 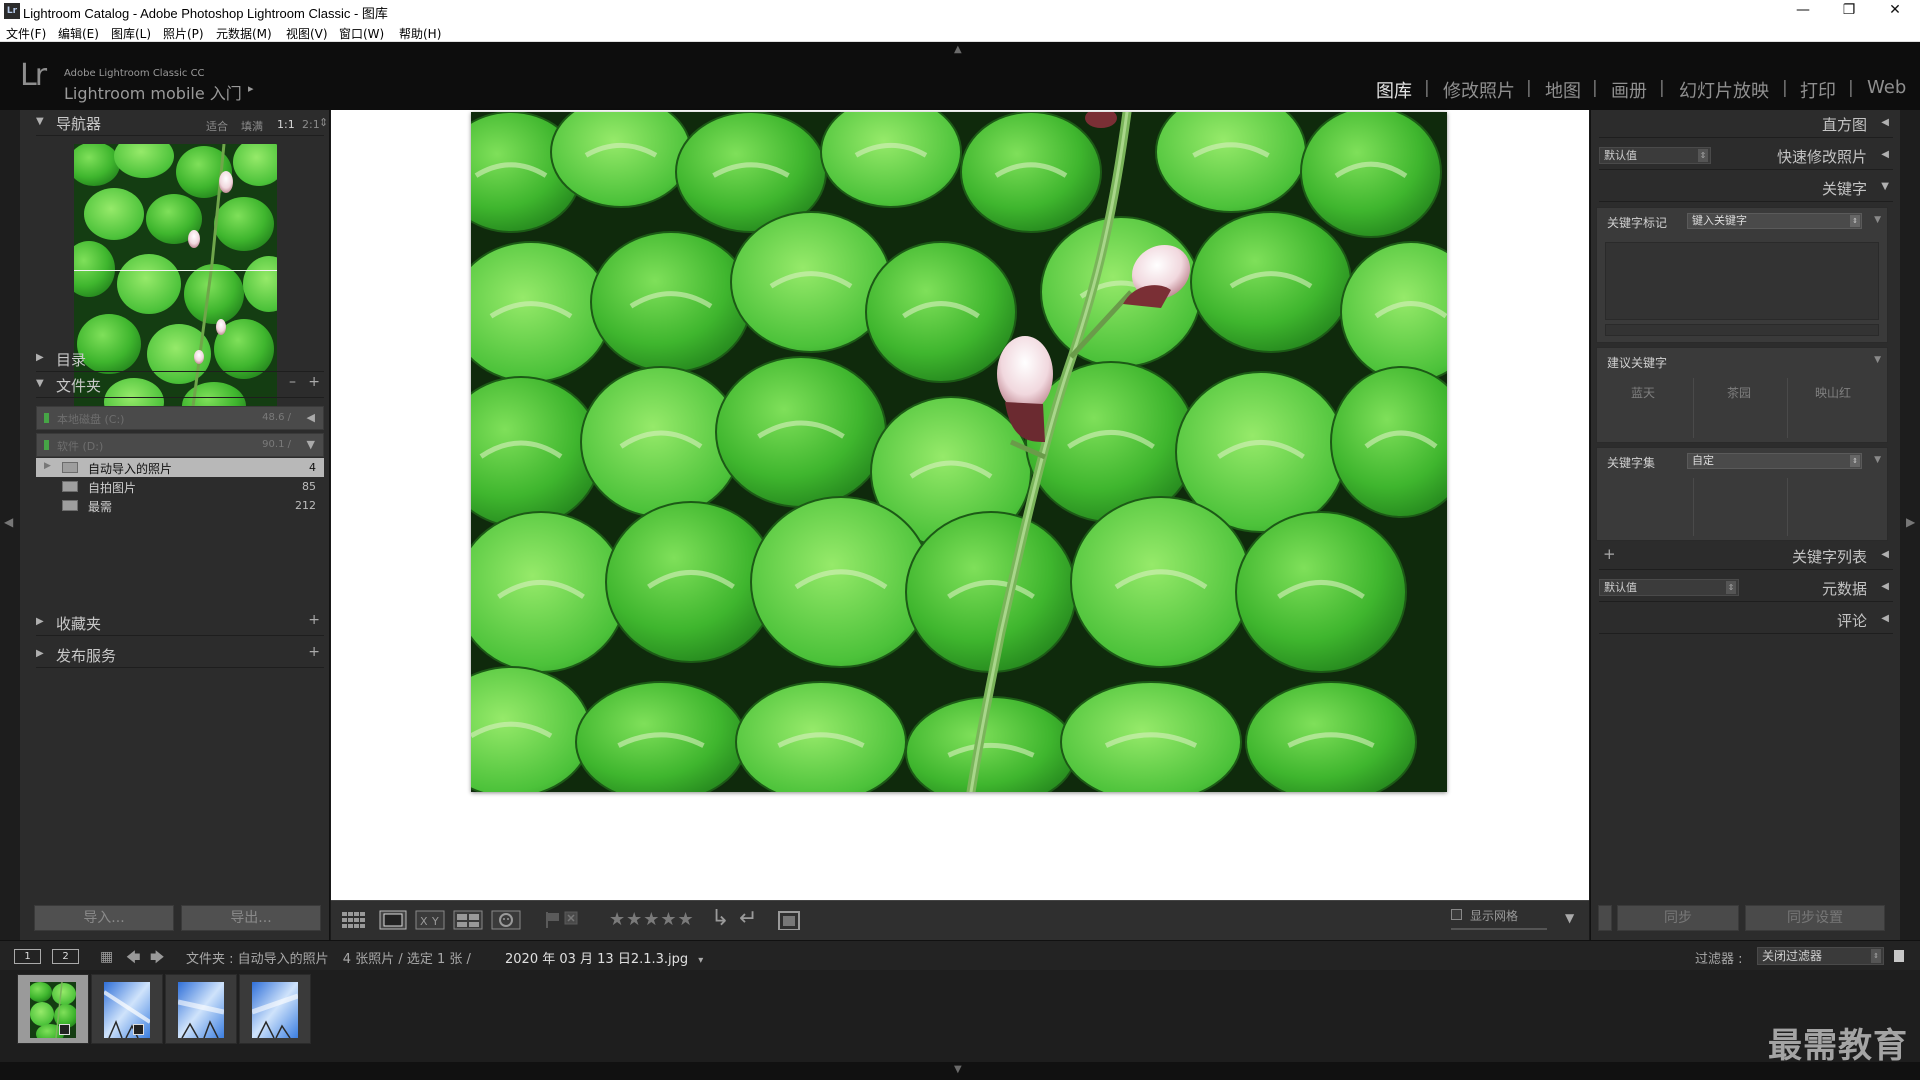 I want to click on folder-triangle-icon: ▶, so click(x=47, y=466).